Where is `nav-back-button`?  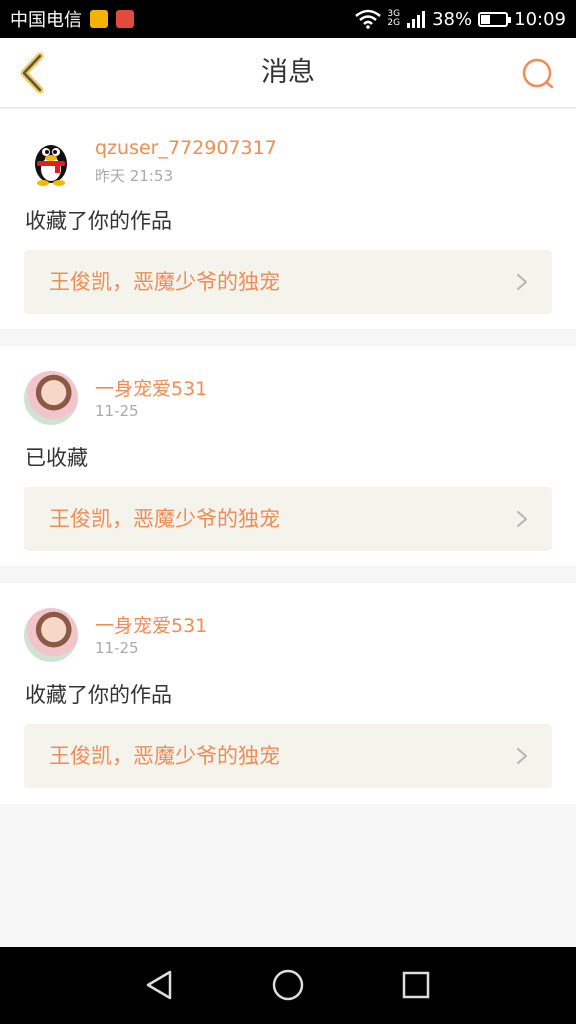
nav-back-button is located at coordinates (160, 985).